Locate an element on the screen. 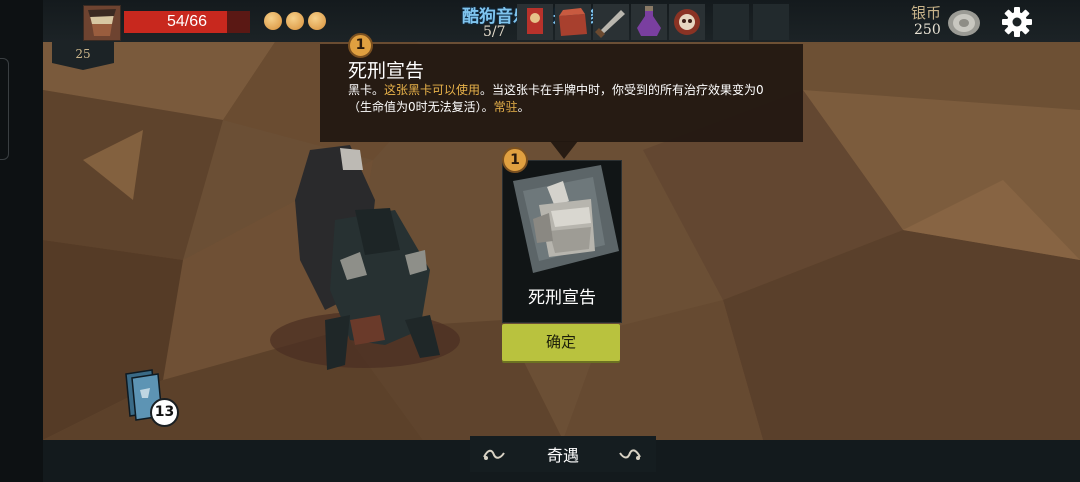 Image resolution: width=1080 pixels, height=482 pixels. banner-relic-icon is located at coordinates (535, 21).